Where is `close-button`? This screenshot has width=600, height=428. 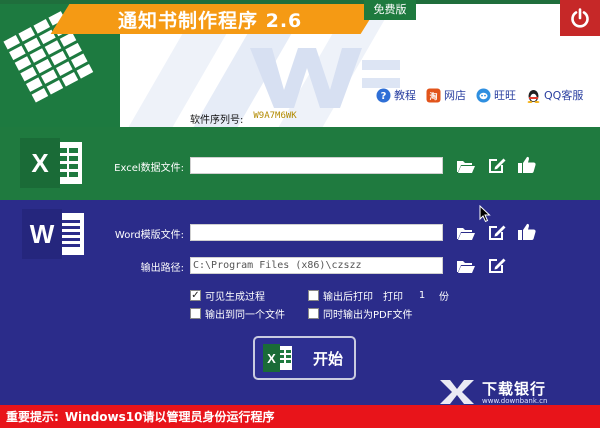 close-button is located at coordinates (580, 18).